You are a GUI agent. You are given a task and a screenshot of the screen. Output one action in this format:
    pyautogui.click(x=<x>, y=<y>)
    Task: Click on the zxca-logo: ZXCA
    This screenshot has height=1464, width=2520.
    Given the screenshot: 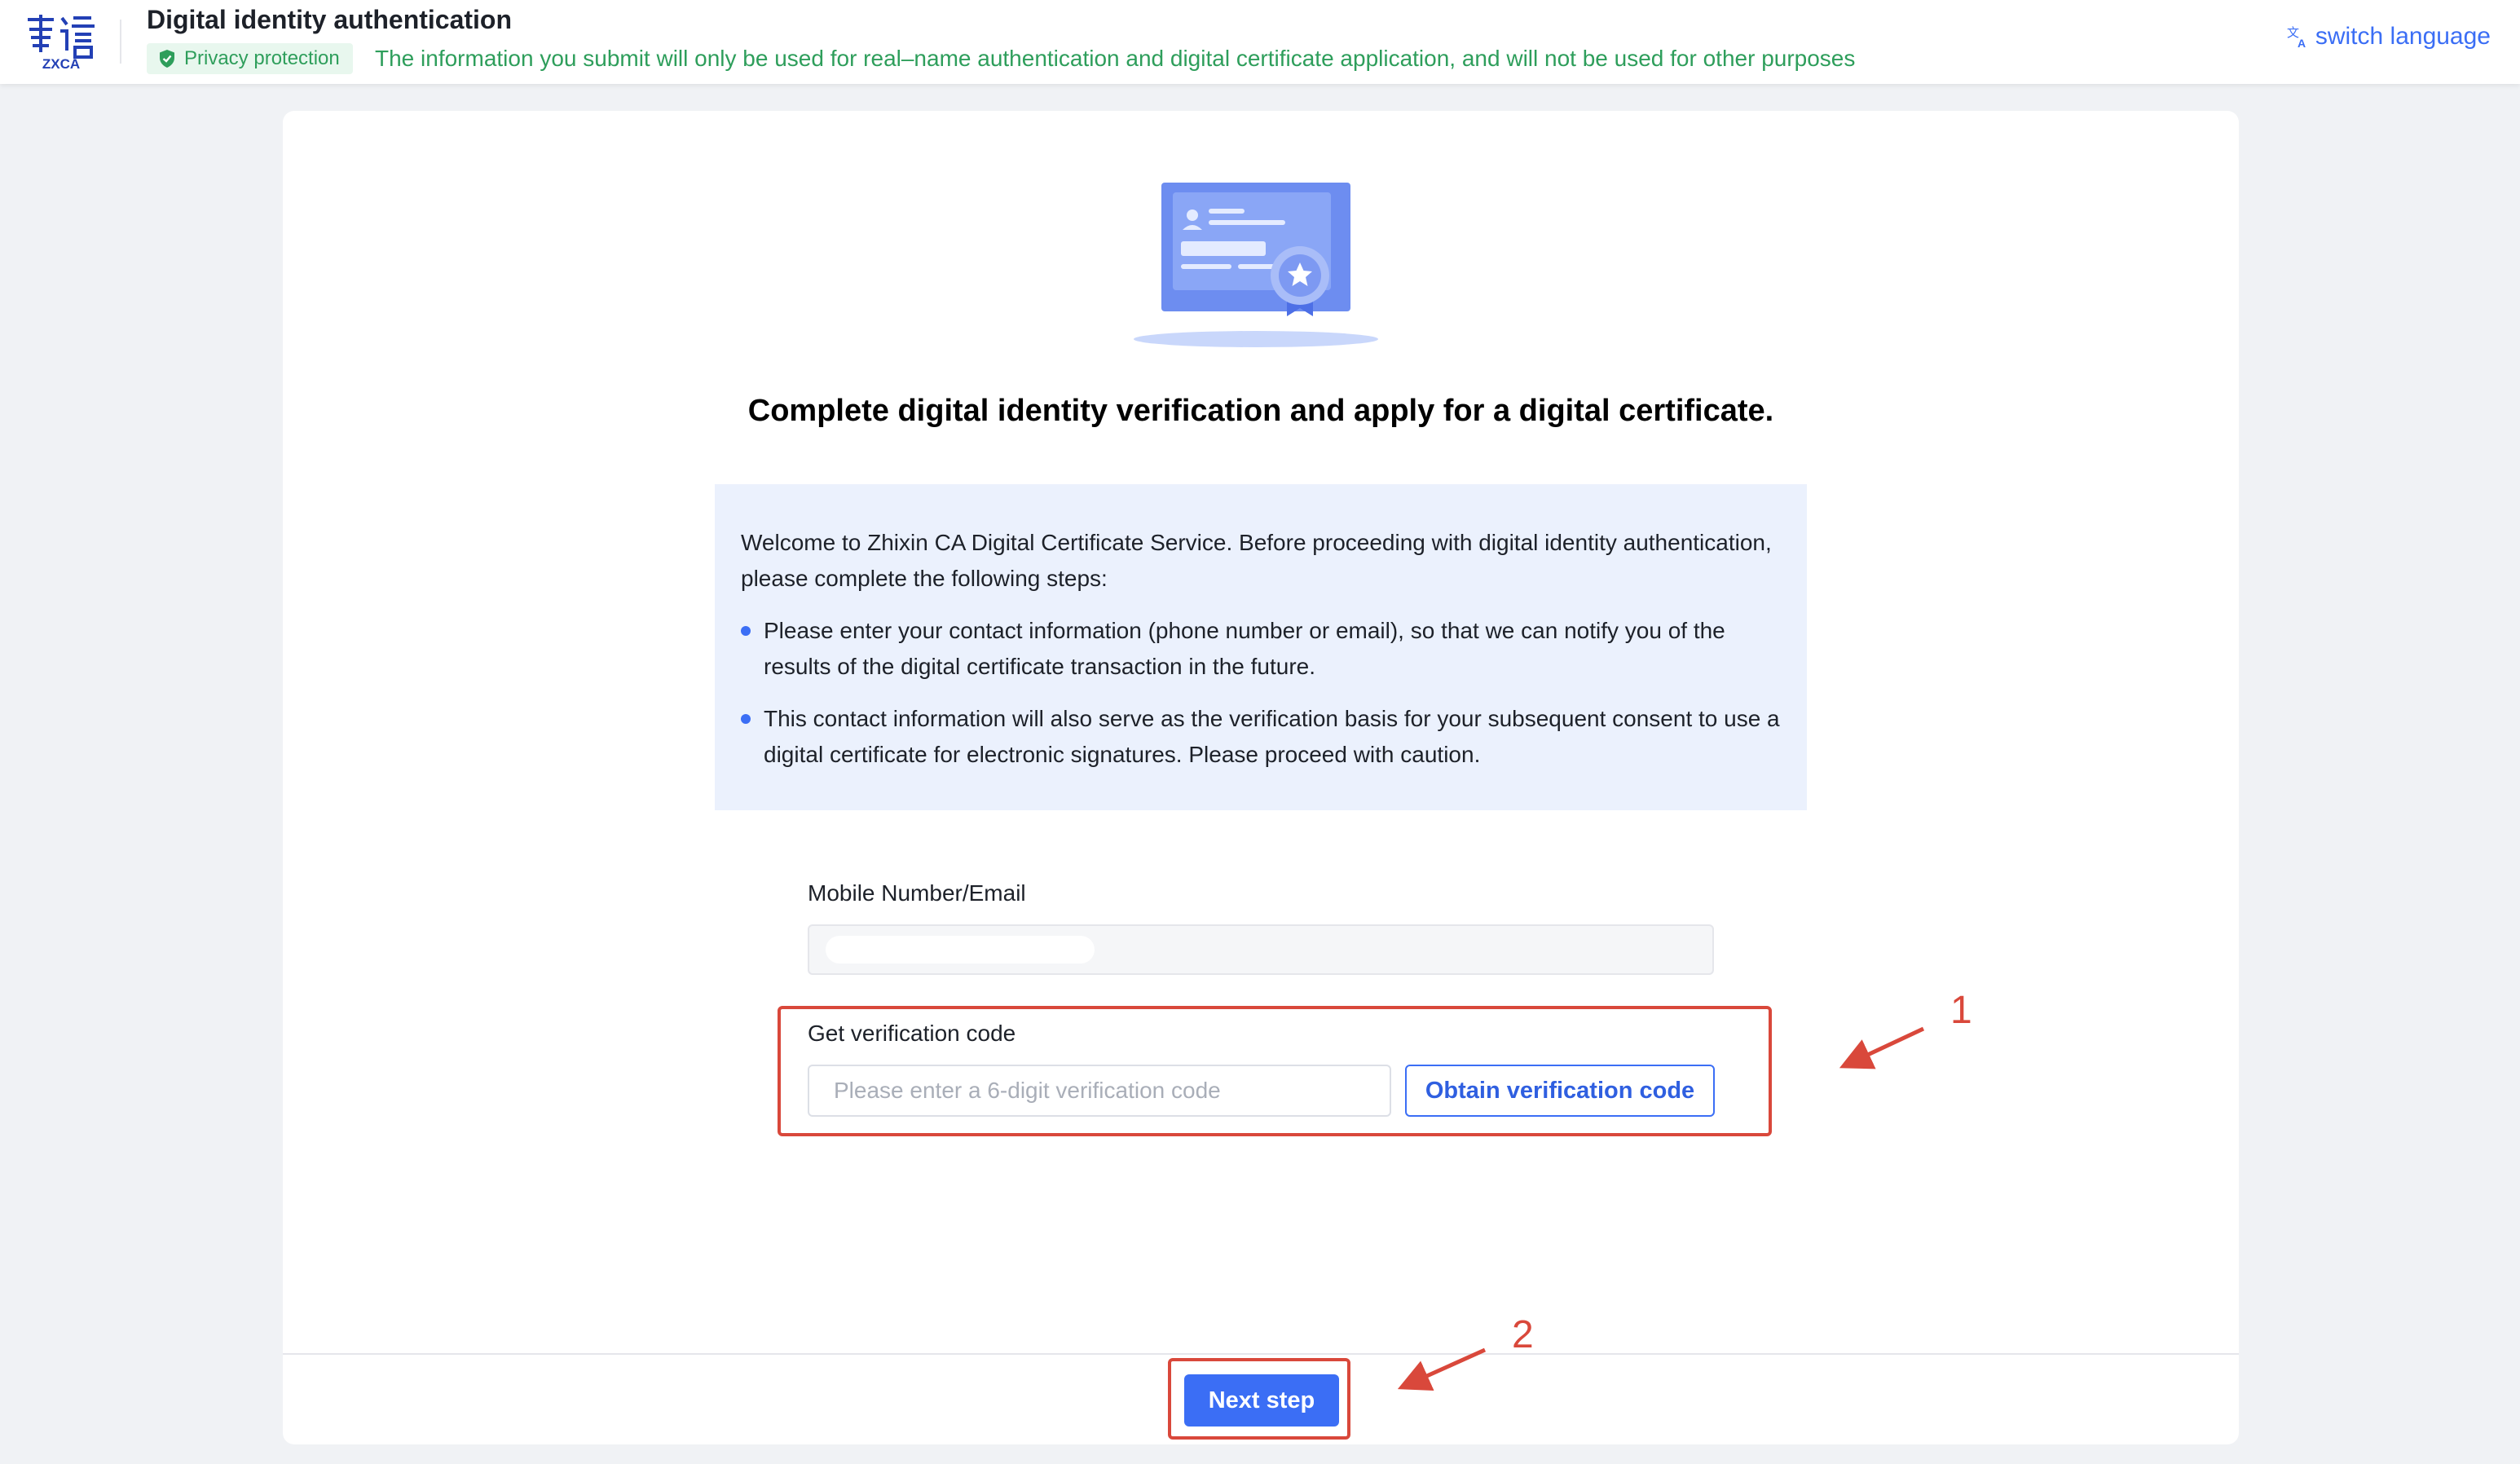 What is the action you would take?
    pyautogui.click(x=61, y=42)
    